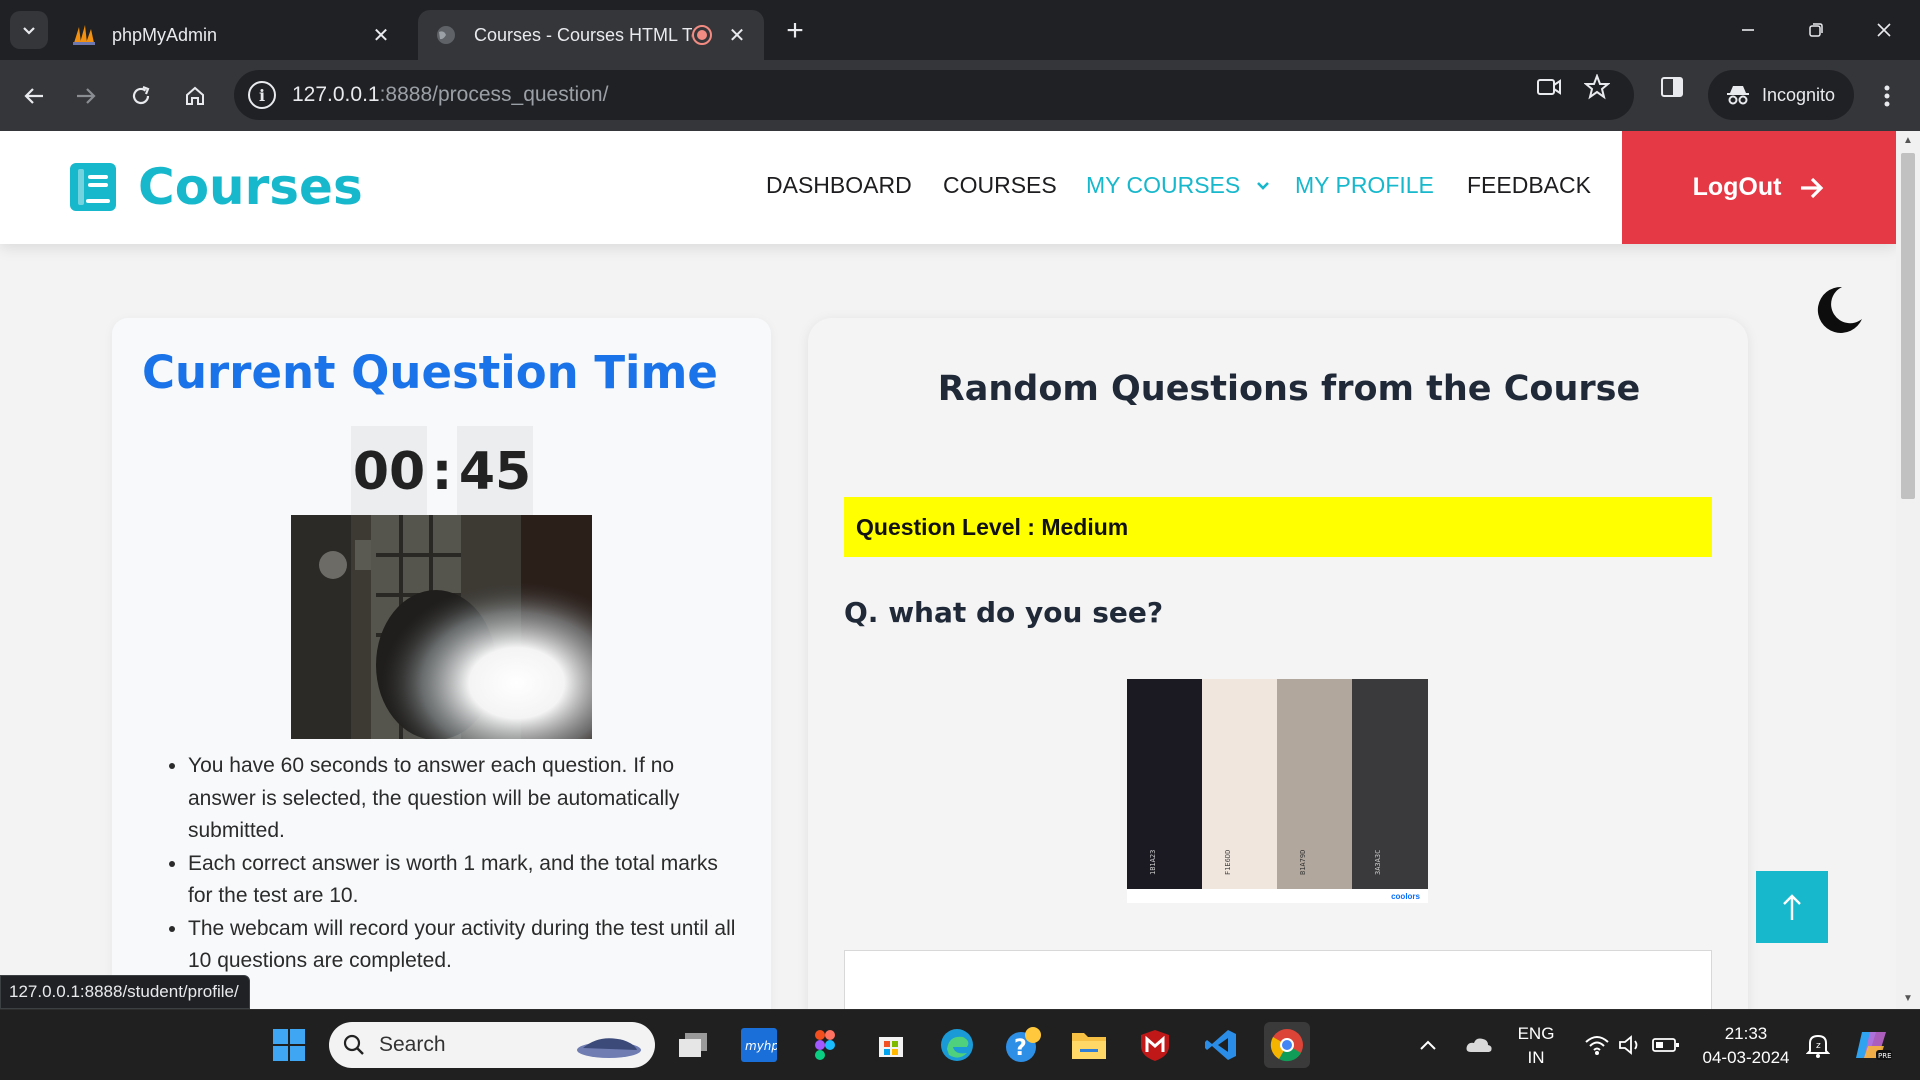  Describe the element at coordinates (492, 1045) in the screenshot. I see `taskbar-search: Search` at that location.